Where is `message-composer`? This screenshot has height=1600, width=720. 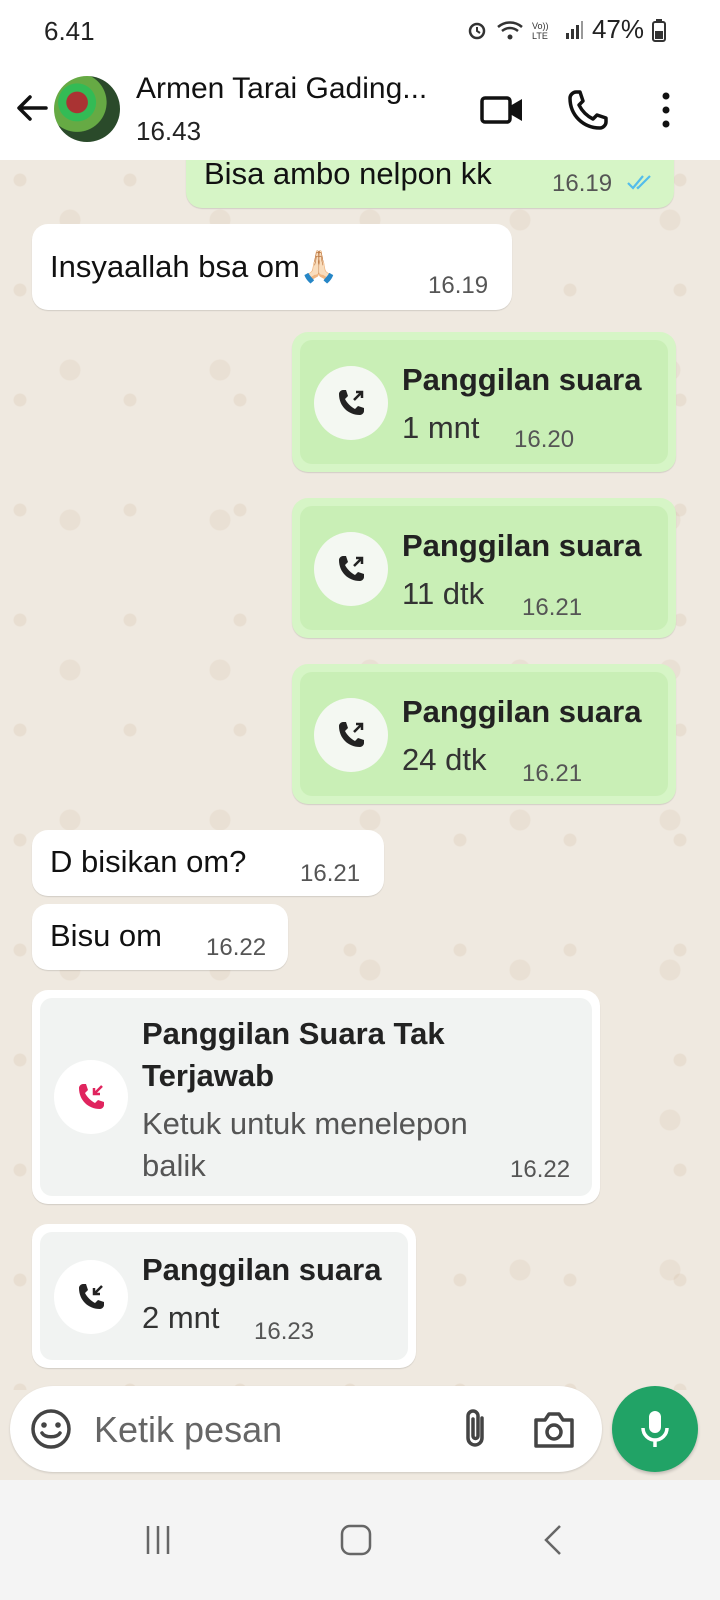
message-composer is located at coordinates (306, 1429).